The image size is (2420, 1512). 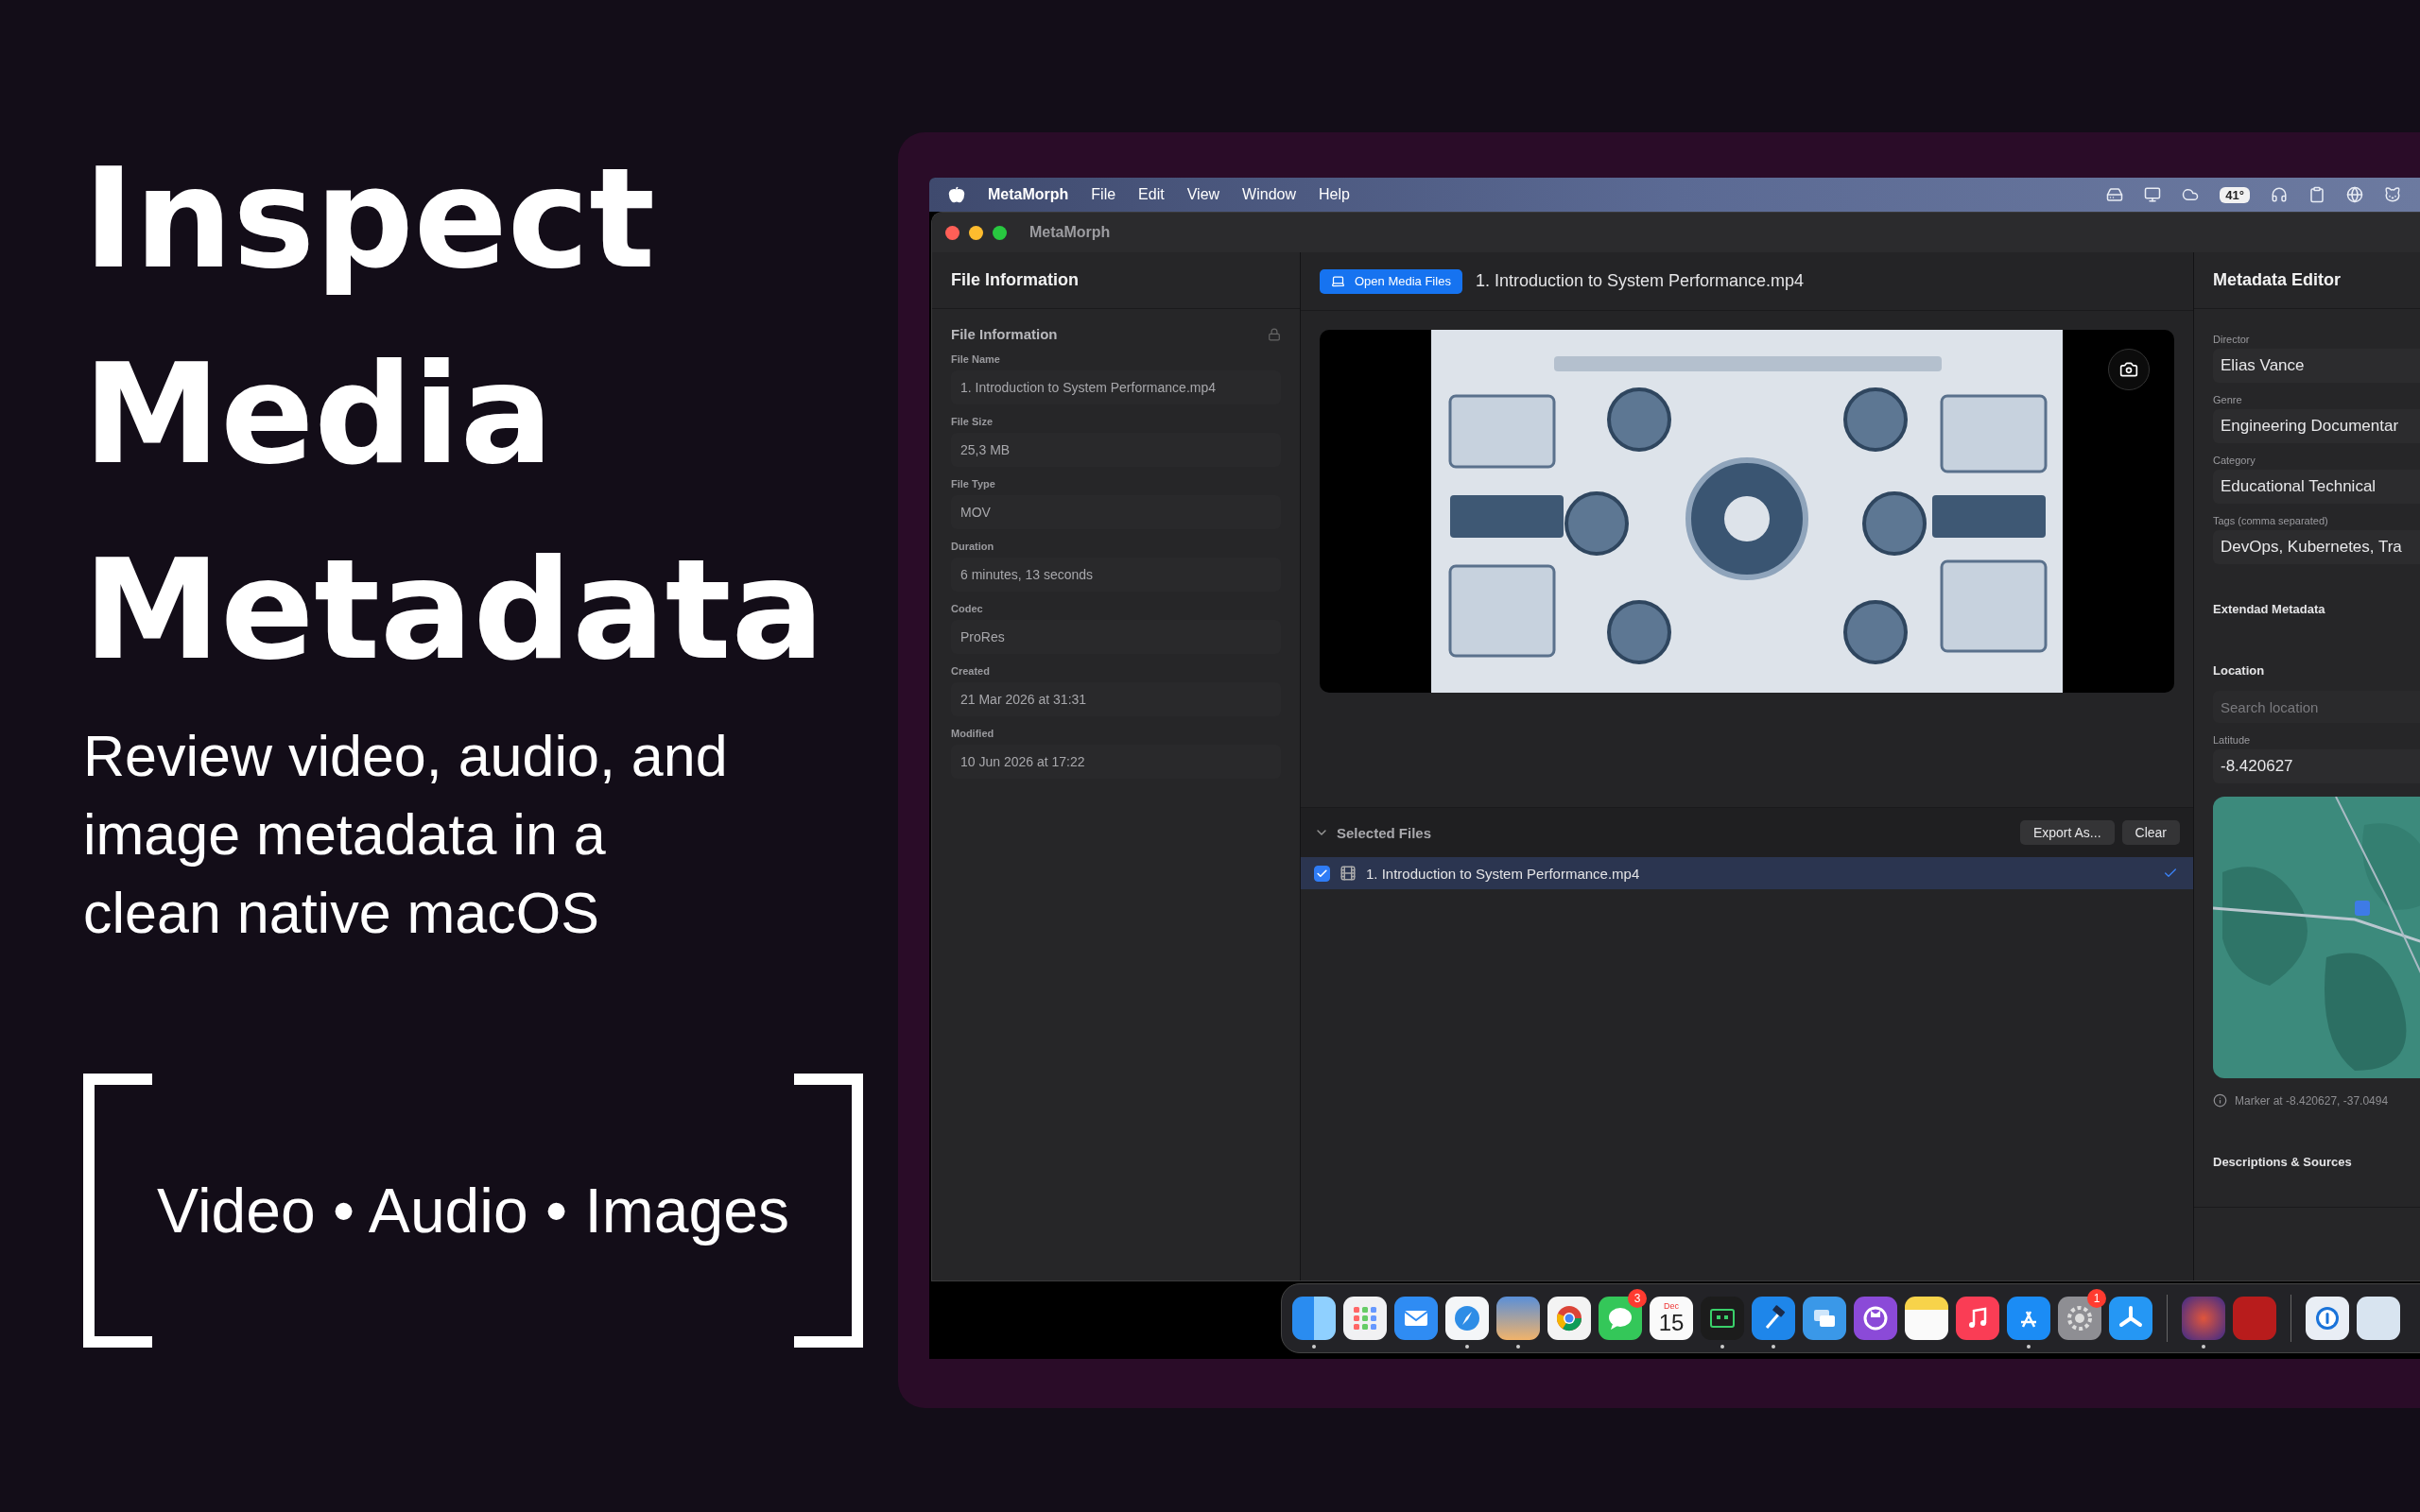 I want to click on film-icon, so click(x=1348, y=873).